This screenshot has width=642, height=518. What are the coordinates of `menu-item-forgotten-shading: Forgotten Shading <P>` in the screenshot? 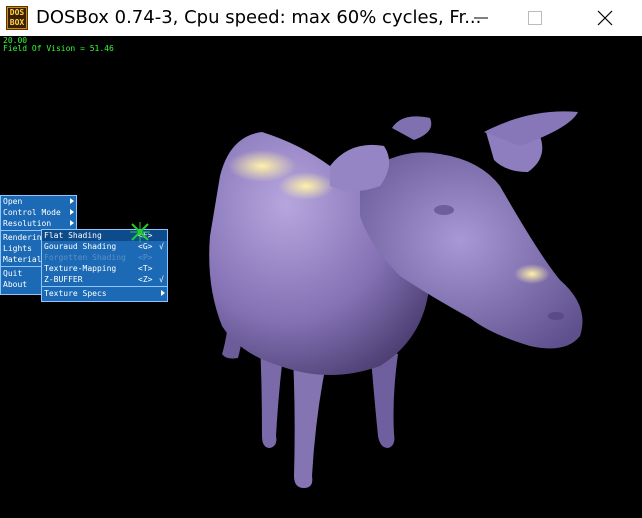 It's located at (104, 257).